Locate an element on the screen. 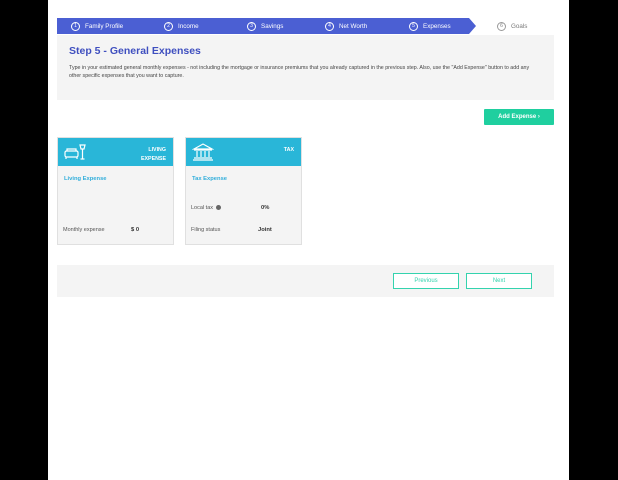 The width and height of the screenshot is (618, 480). step-savings: 3 Savings is located at coordinates (276, 26).